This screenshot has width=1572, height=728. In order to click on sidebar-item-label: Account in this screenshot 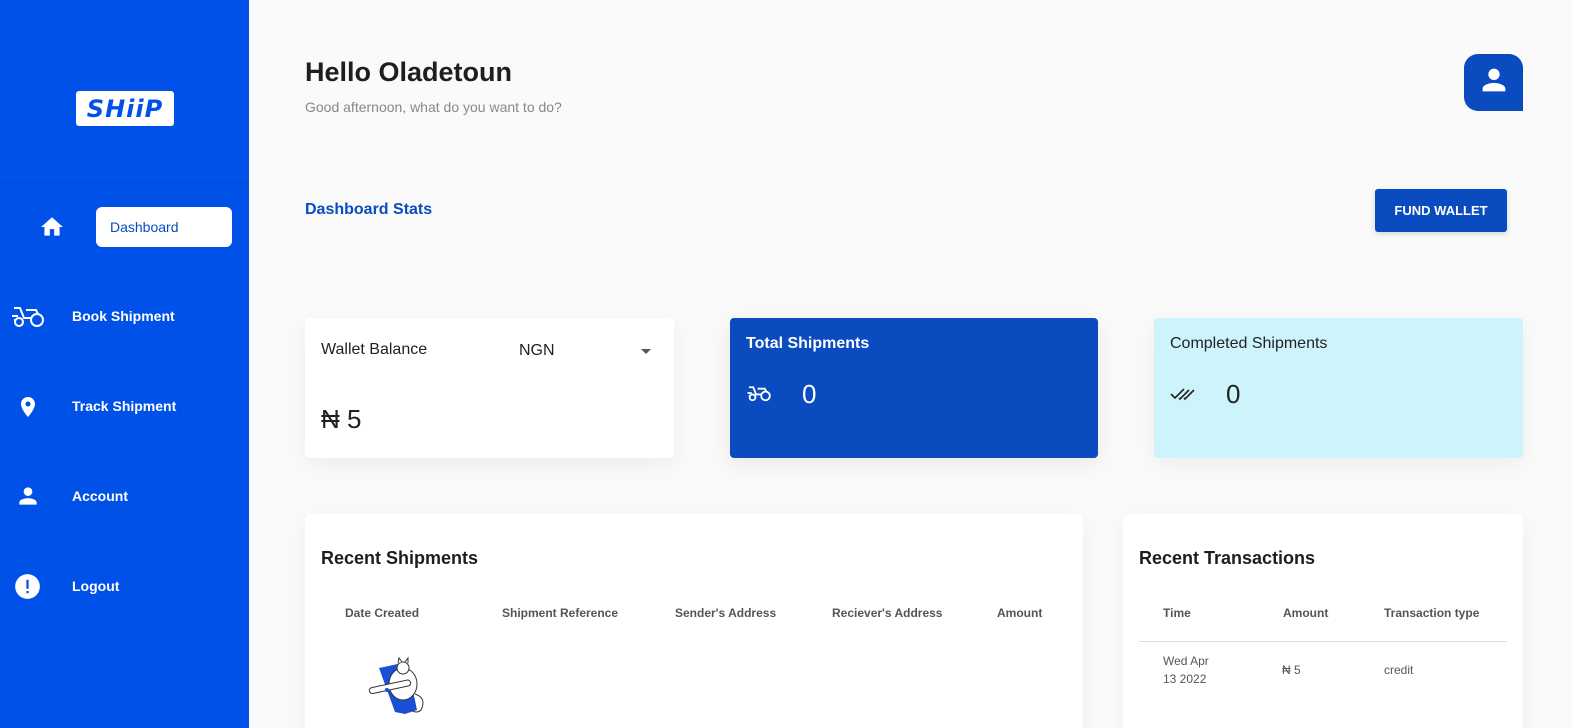, I will do `click(100, 496)`.